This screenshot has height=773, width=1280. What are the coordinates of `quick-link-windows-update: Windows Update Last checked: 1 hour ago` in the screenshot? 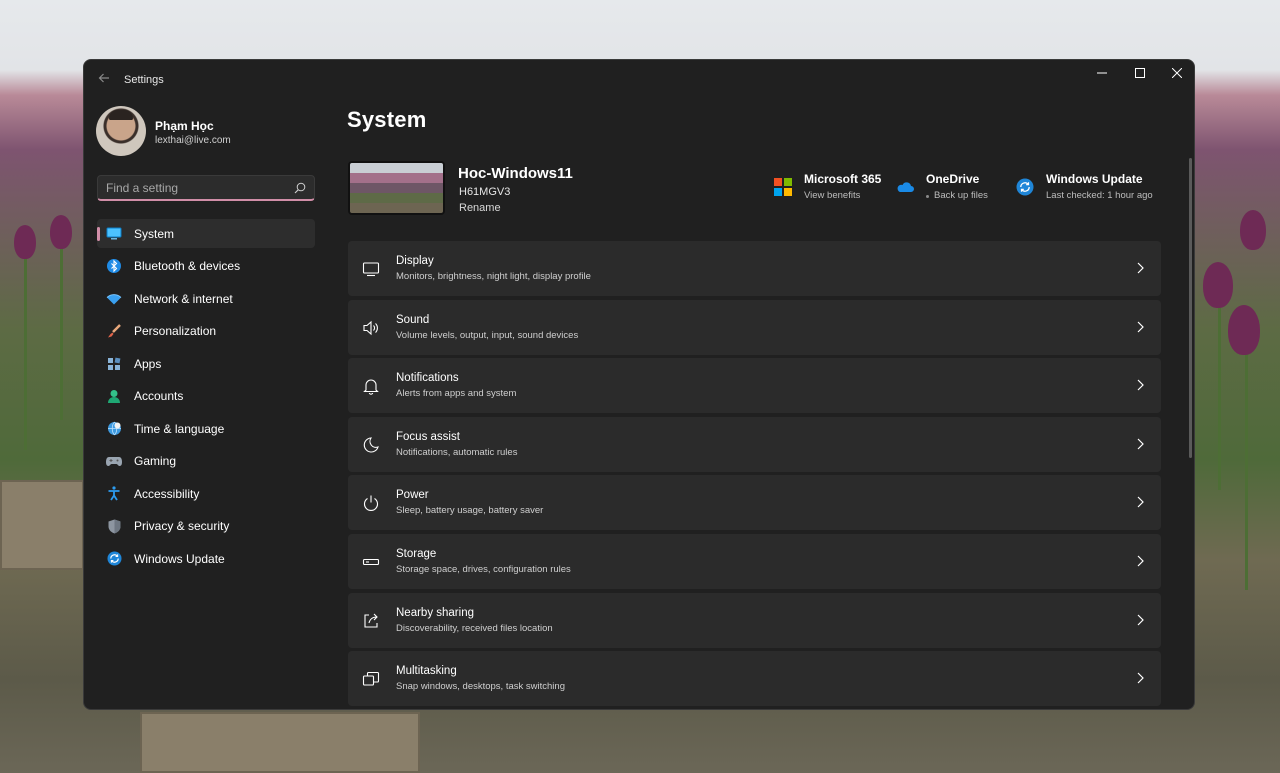 It's located at (1091, 188).